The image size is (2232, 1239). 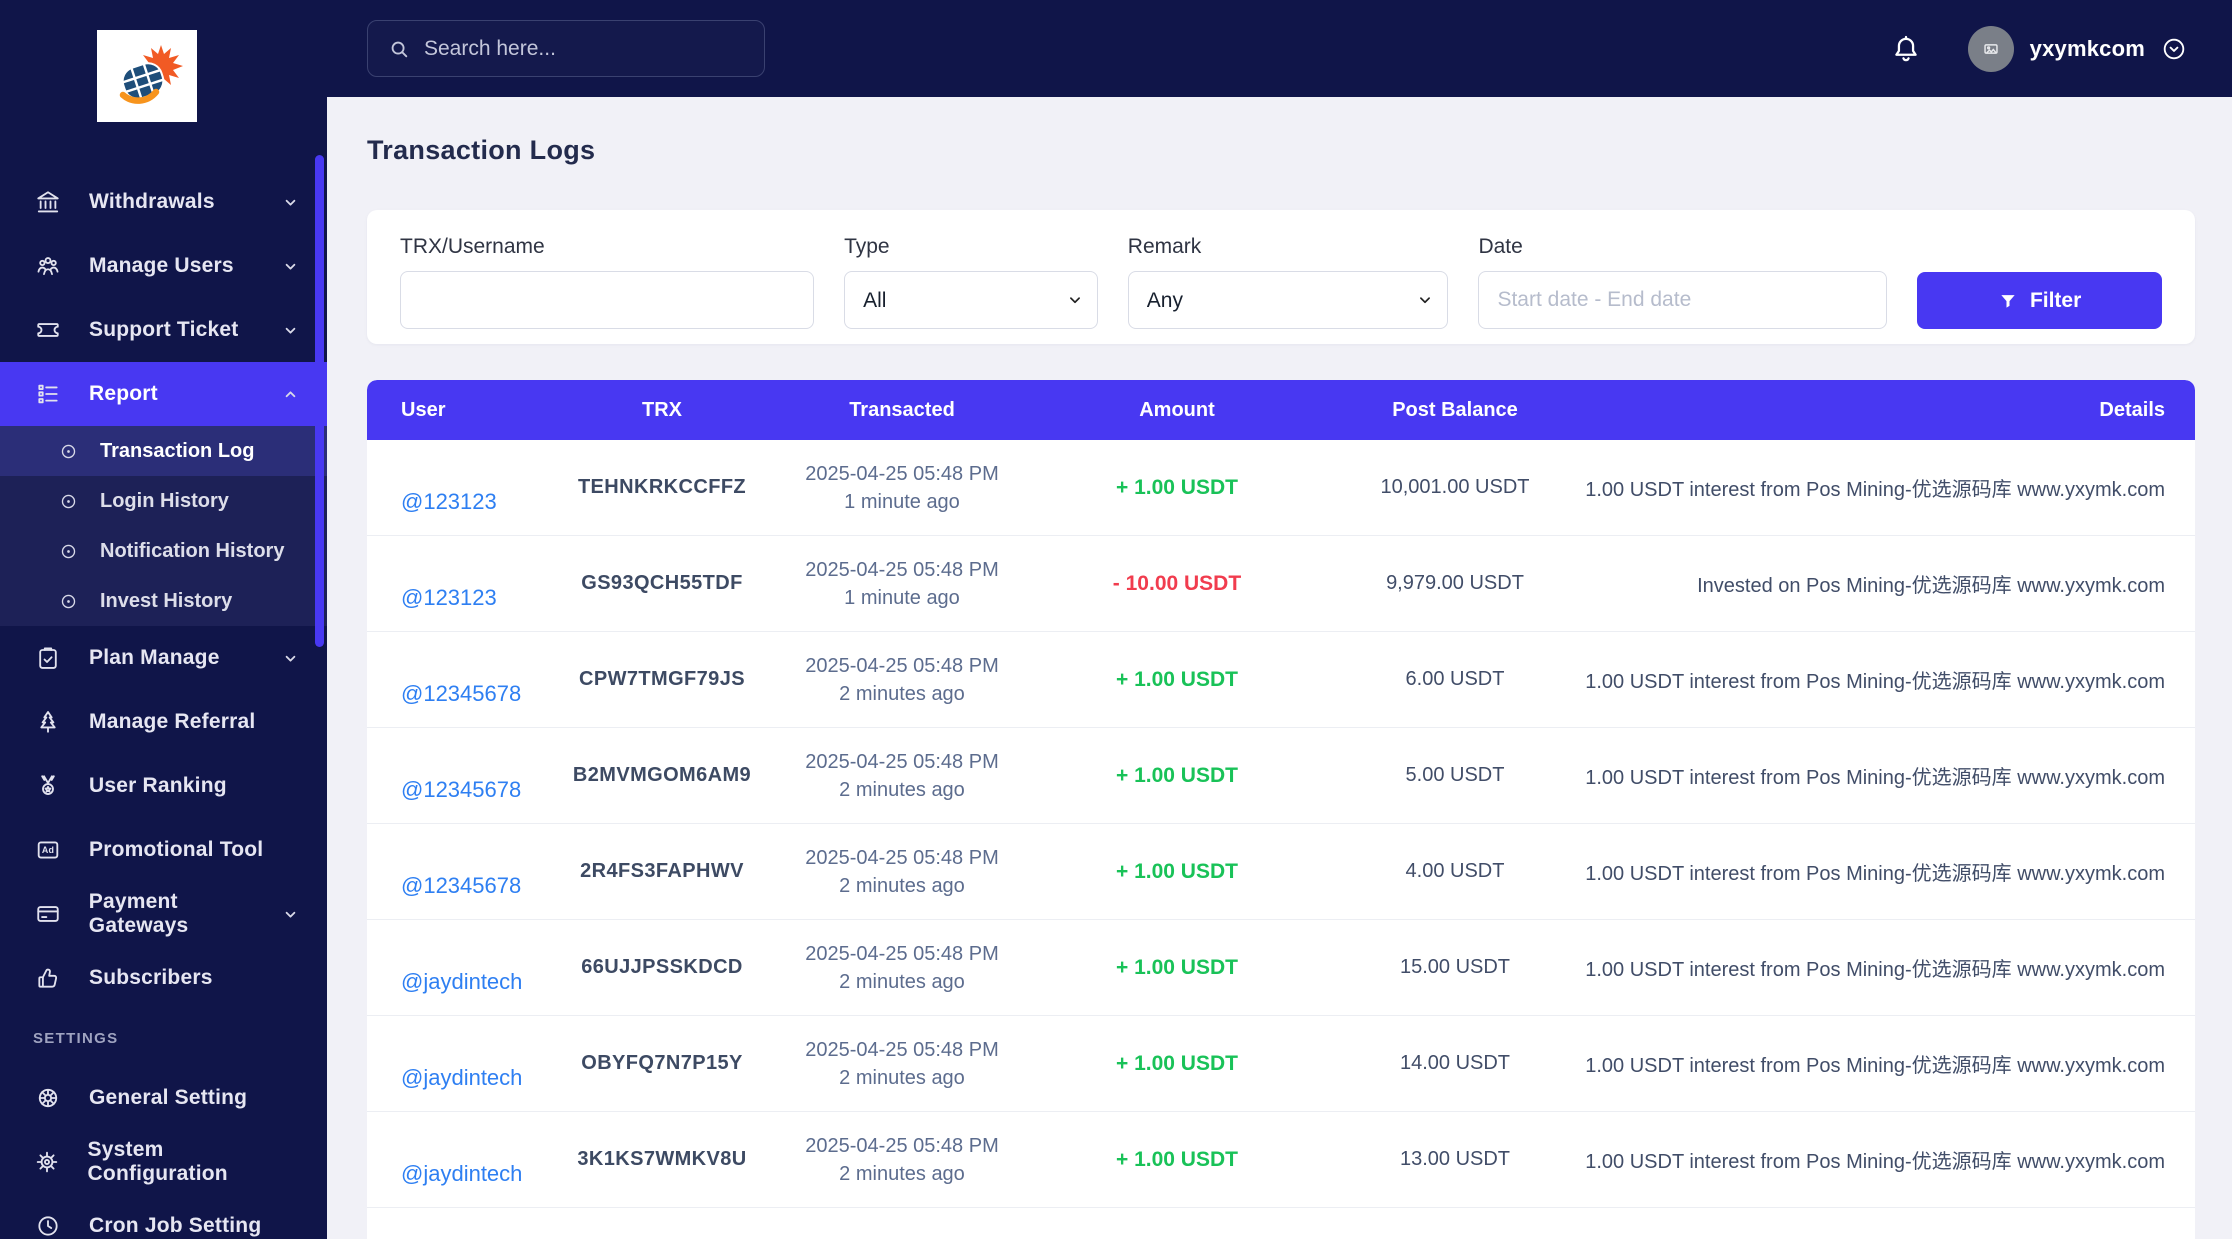 What do you see at coordinates (163, 601) in the screenshot?
I see `sidebar-subitem-invest-history: Invest History` at bounding box center [163, 601].